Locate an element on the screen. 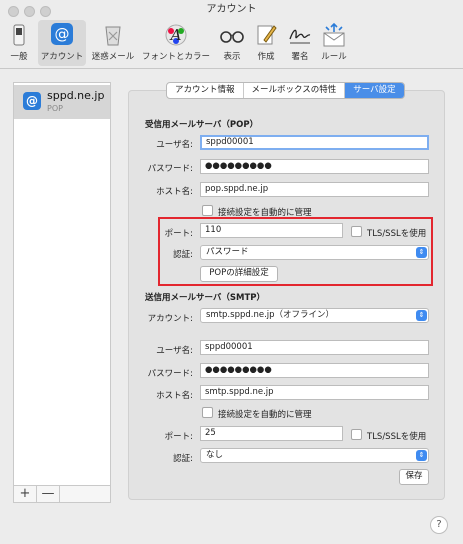 This screenshot has height=544, width=463. svg-text: A is located at coordinates (175, 35).